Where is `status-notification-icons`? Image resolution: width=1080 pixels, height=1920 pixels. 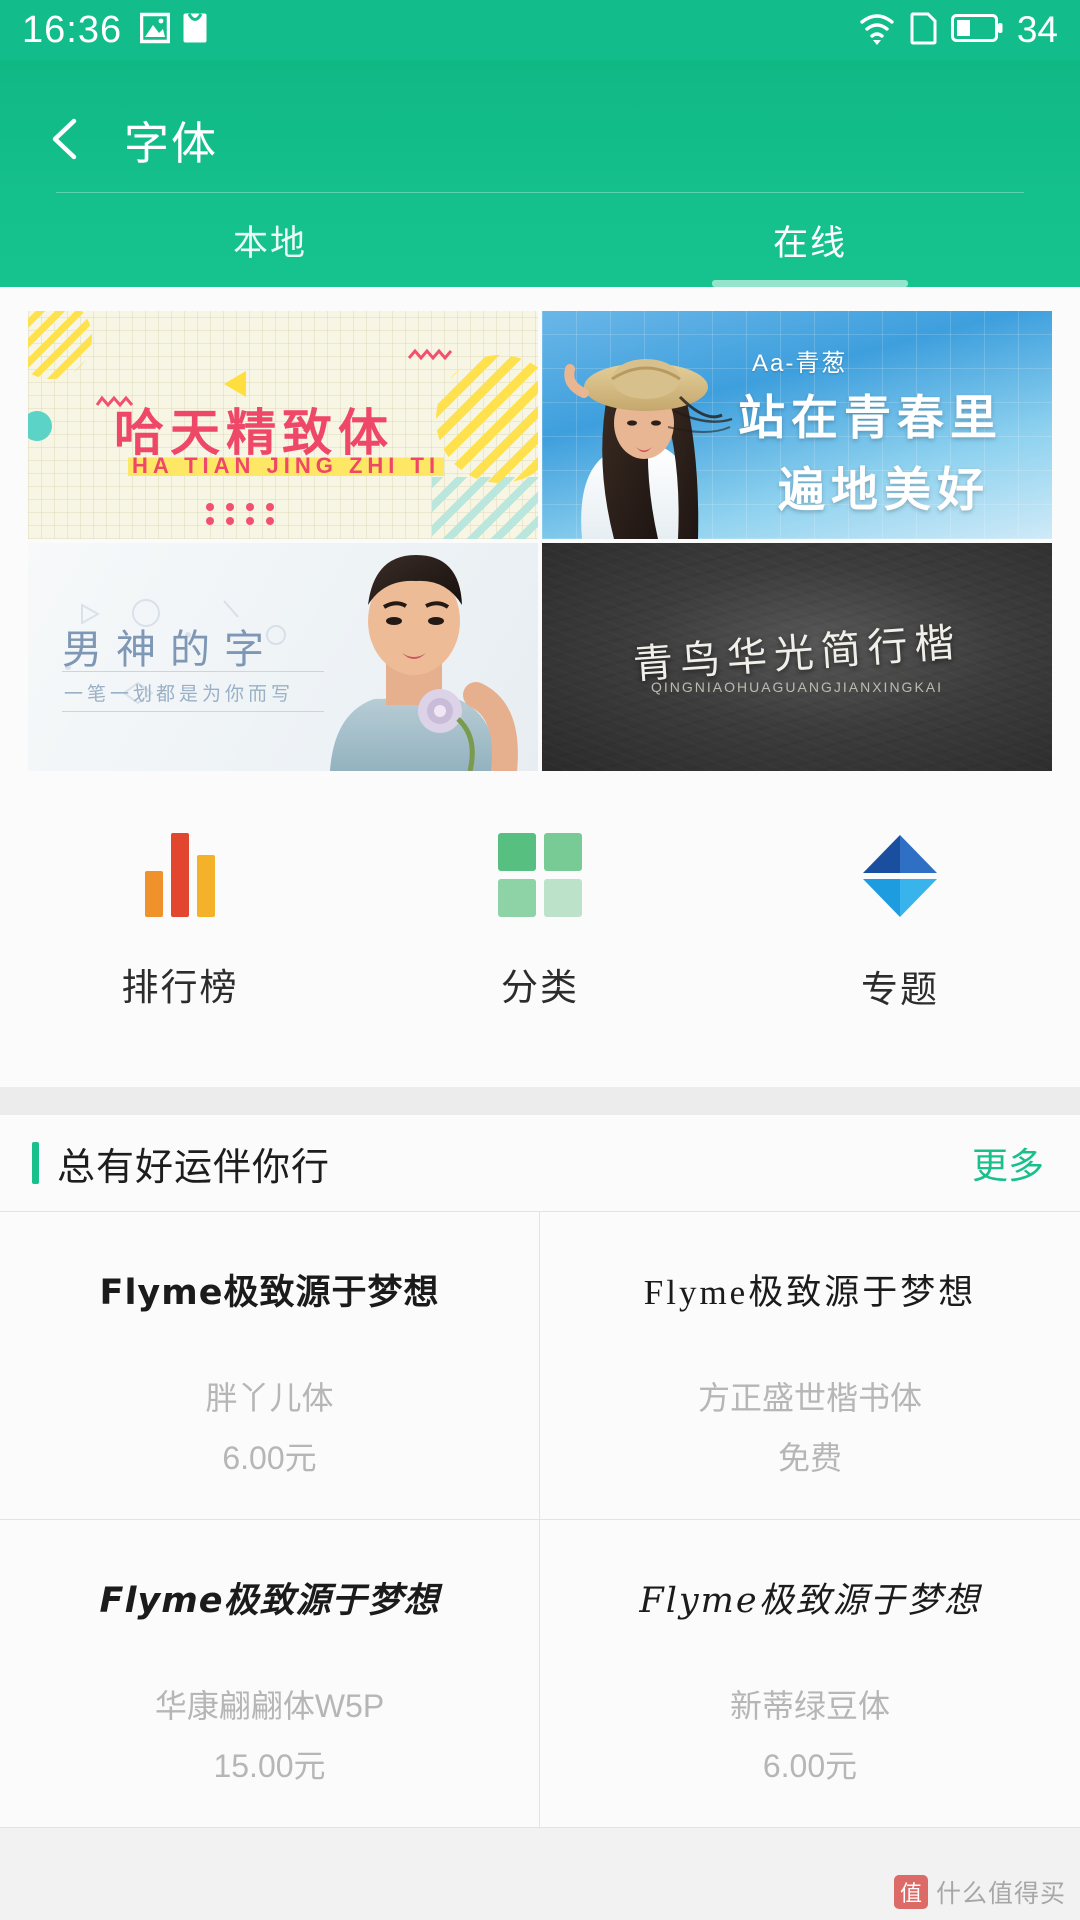
status-notification-icons is located at coordinates (173, 30).